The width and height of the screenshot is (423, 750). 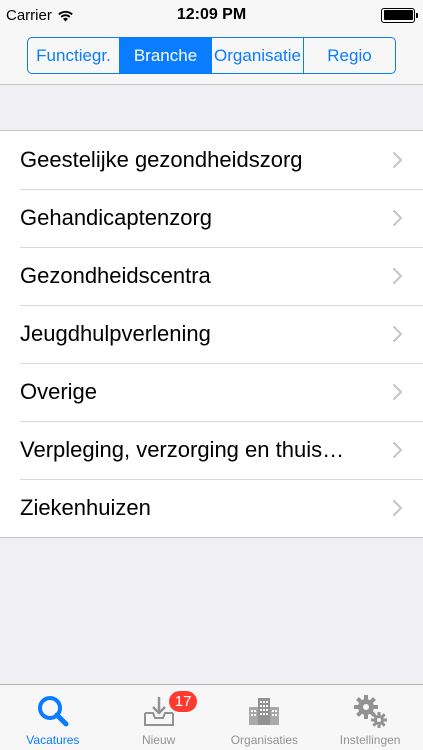 I want to click on tab-label: Instellingen, so click(x=370, y=740).